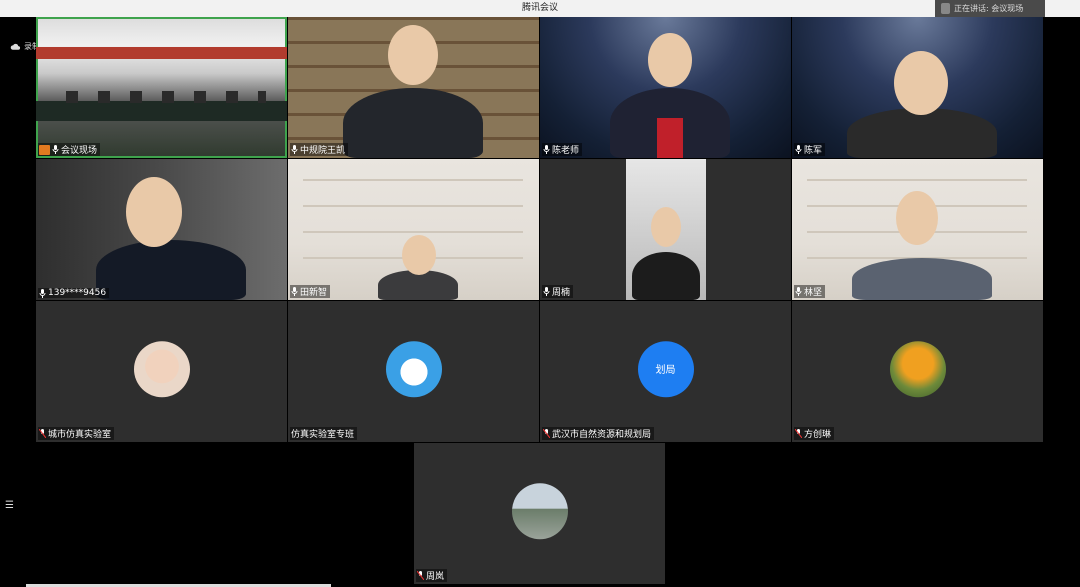 The width and height of the screenshot is (1080, 587). I want to click on window-title: 腾讯会议, so click(539, 8).